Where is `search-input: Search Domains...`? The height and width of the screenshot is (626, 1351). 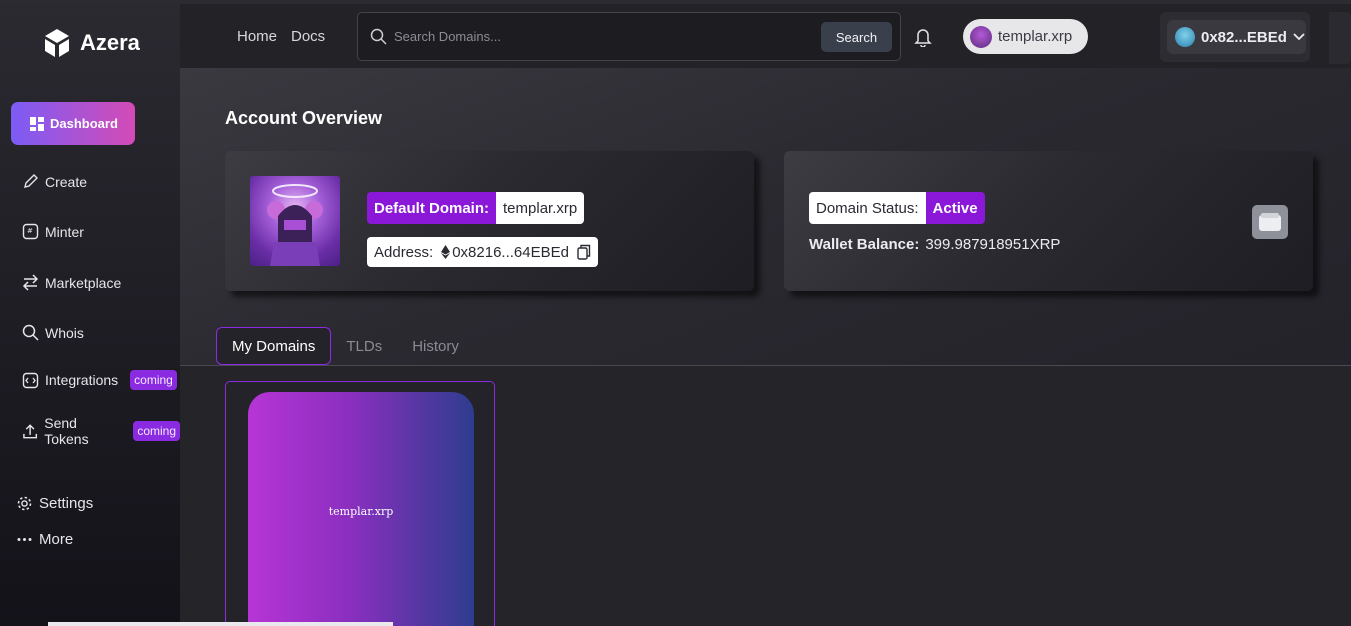 search-input: Search Domains... is located at coordinates (447, 36).